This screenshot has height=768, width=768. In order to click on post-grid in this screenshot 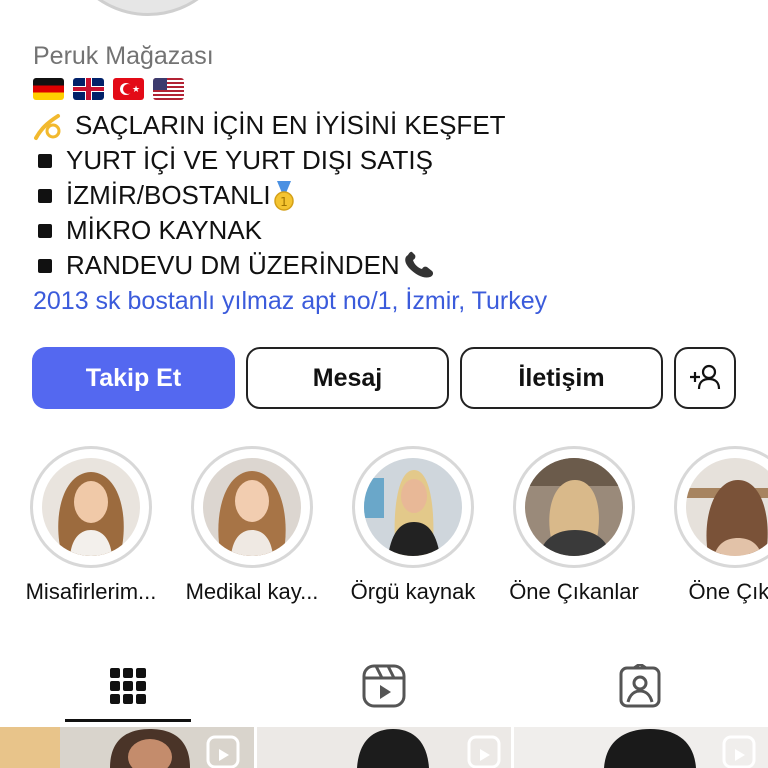, I will do `click(384, 747)`.